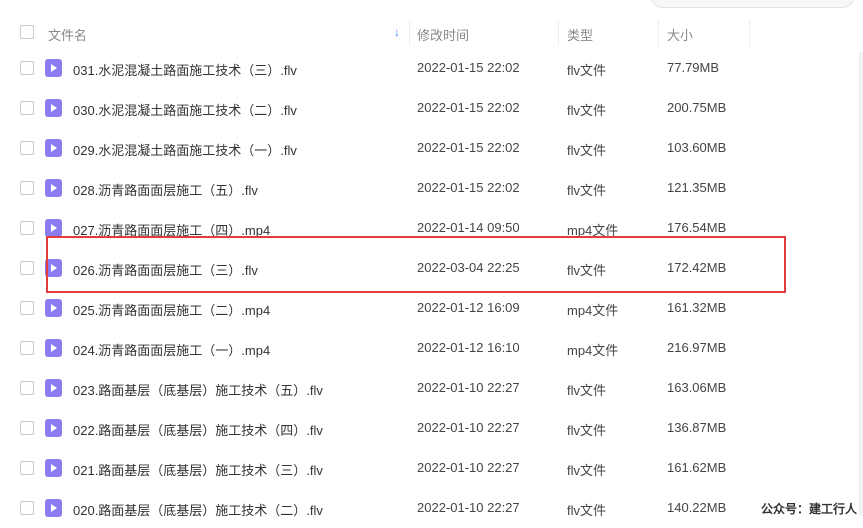 This screenshot has height=528, width=863. I want to click on file-name: 024.沥青路面面层施工（一）.mp4, so click(171, 349).